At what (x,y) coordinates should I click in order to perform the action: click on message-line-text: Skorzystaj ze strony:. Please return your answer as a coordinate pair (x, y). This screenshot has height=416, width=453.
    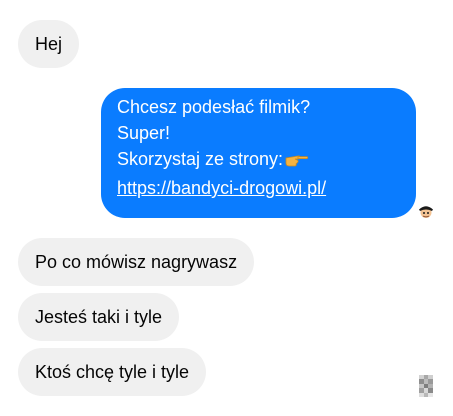
    Looking at the image, I should click on (200, 159).